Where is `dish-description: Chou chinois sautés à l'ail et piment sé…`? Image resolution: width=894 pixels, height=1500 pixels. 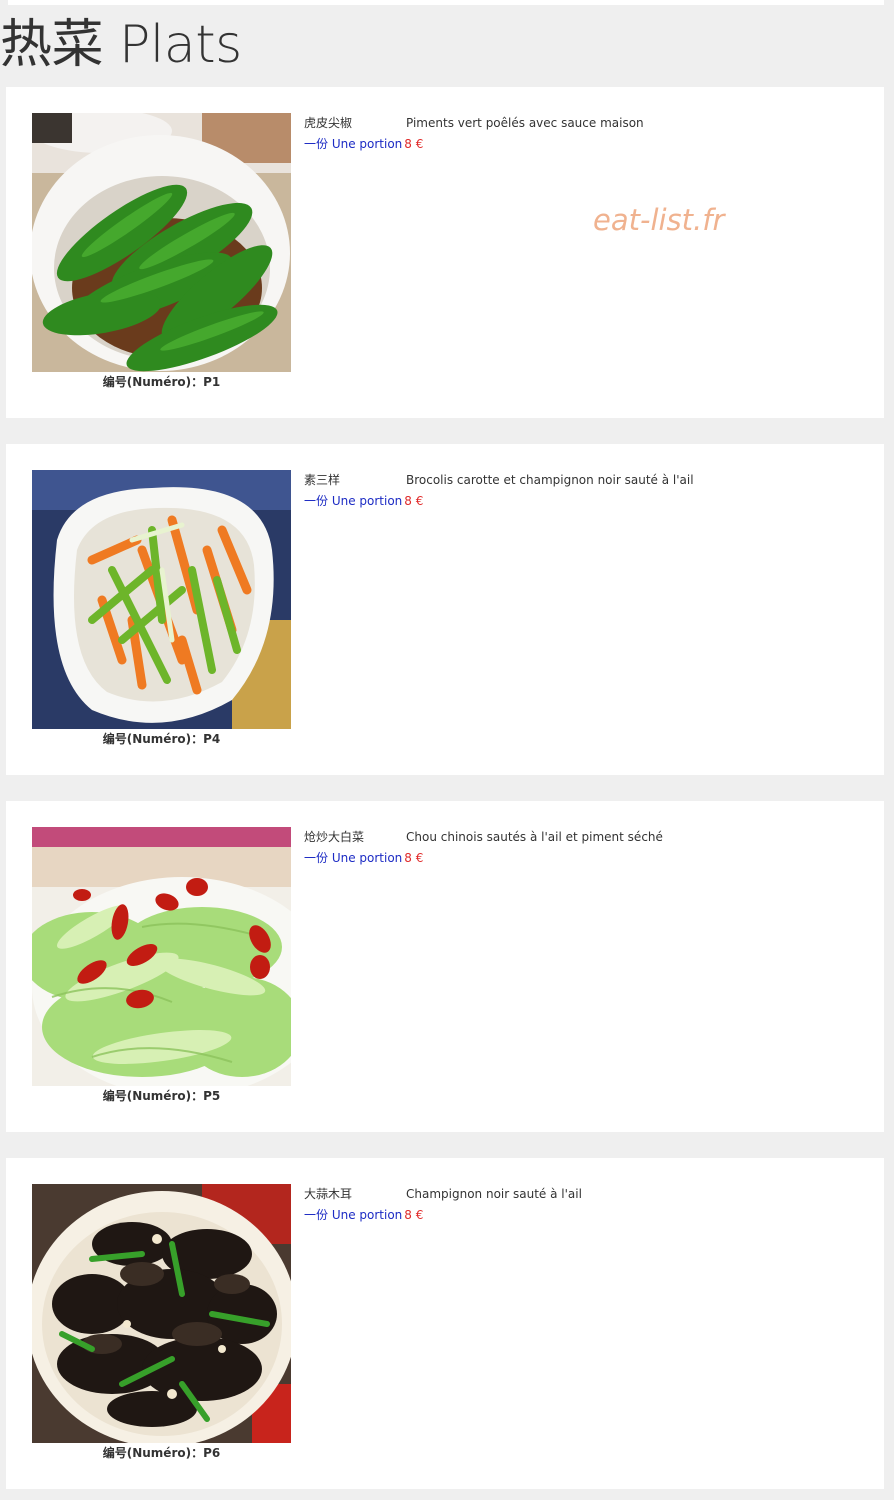
dish-description: Chou chinois sautés à l'ail et piment sé… is located at coordinates (534, 837).